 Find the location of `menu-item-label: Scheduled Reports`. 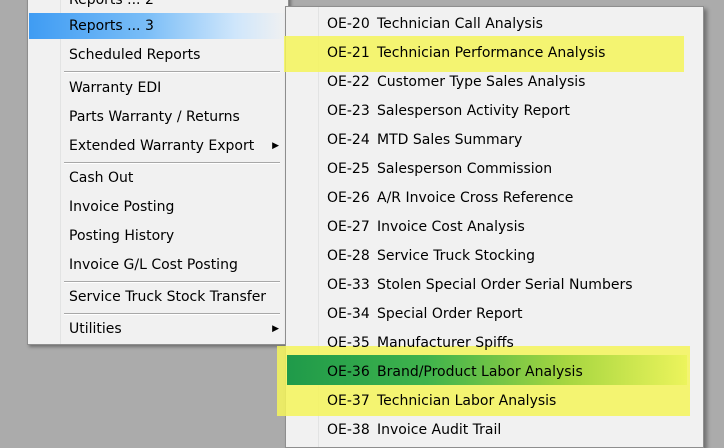

menu-item-label: Scheduled Reports is located at coordinates (135, 55).